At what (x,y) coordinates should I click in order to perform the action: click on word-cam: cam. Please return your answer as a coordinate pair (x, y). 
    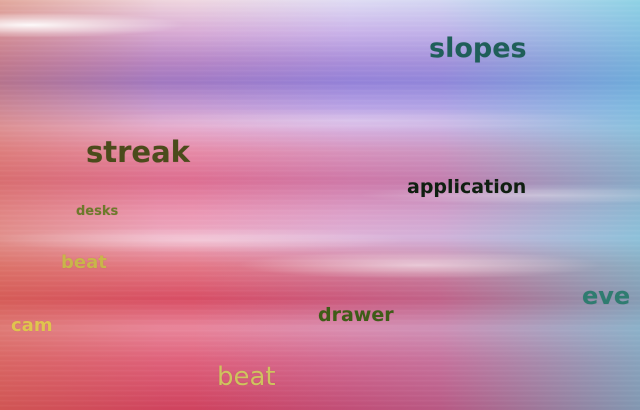
    Looking at the image, I should click on (32, 325).